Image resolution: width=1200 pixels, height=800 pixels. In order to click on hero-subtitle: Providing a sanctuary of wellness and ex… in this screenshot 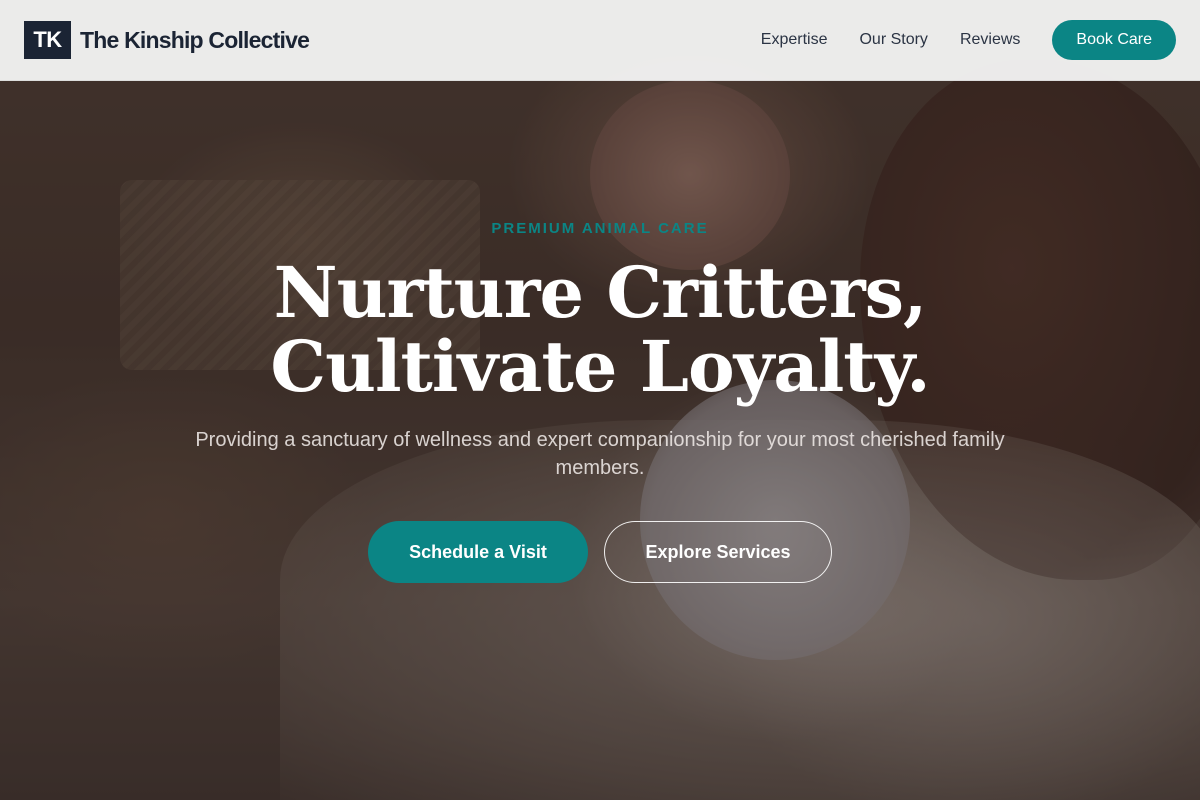, I will do `click(600, 454)`.